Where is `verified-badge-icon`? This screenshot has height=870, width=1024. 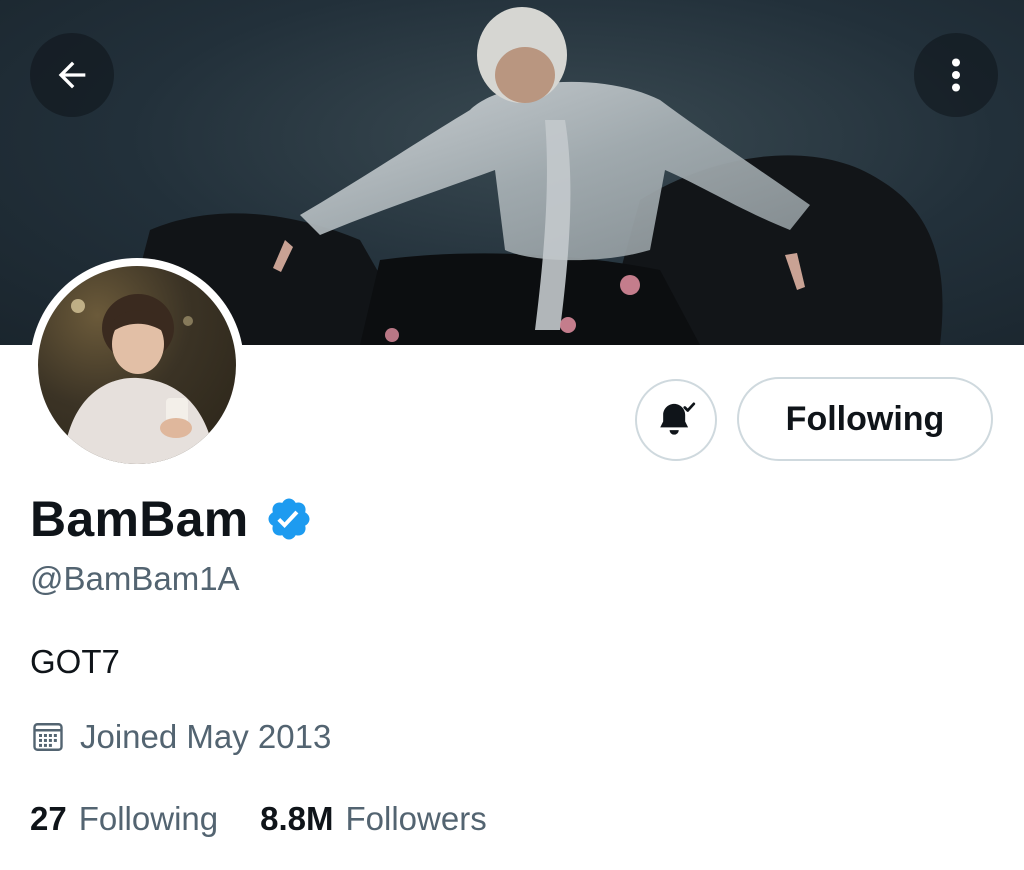
verified-badge-icon is located at coordinates (289, 519).